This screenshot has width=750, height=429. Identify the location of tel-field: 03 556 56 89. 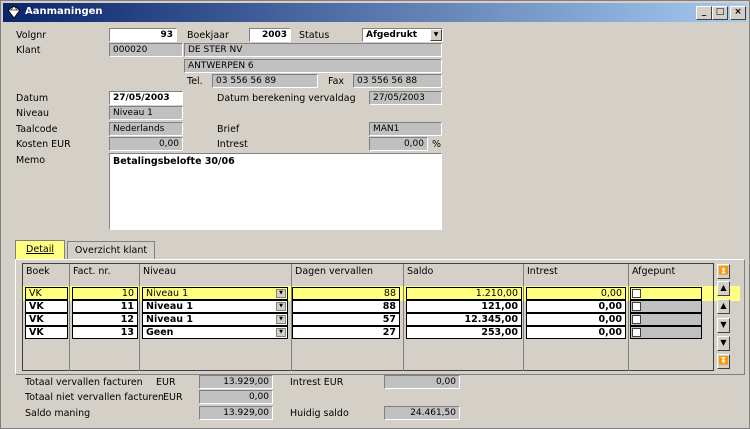
(265, 81).